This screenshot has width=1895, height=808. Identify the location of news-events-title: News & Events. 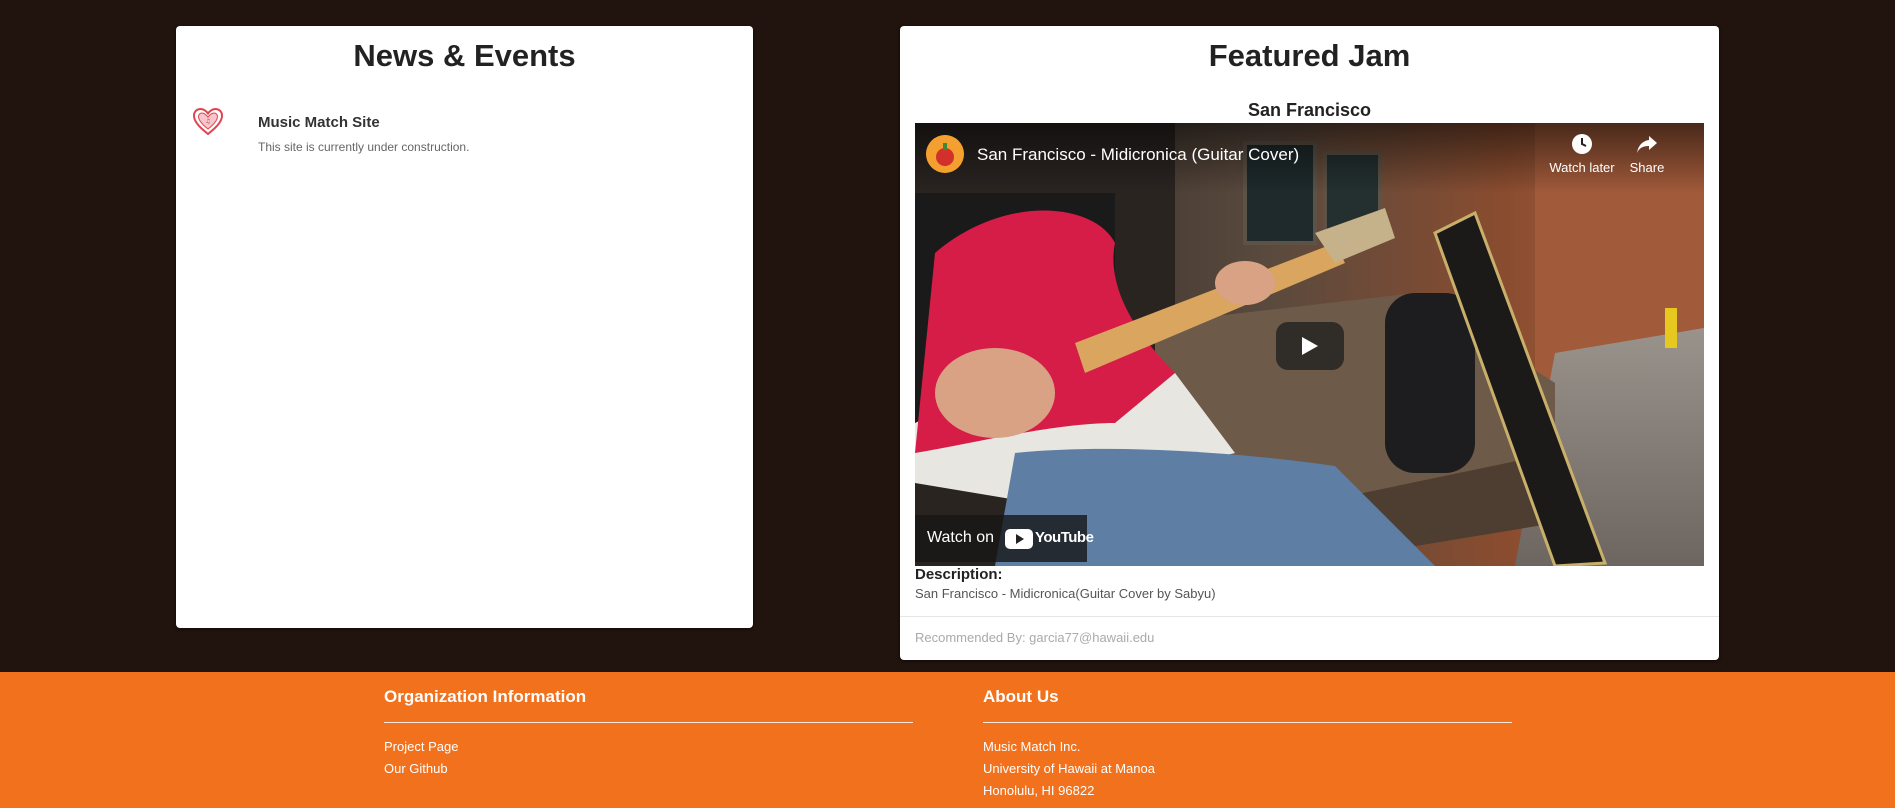
(464, 55).